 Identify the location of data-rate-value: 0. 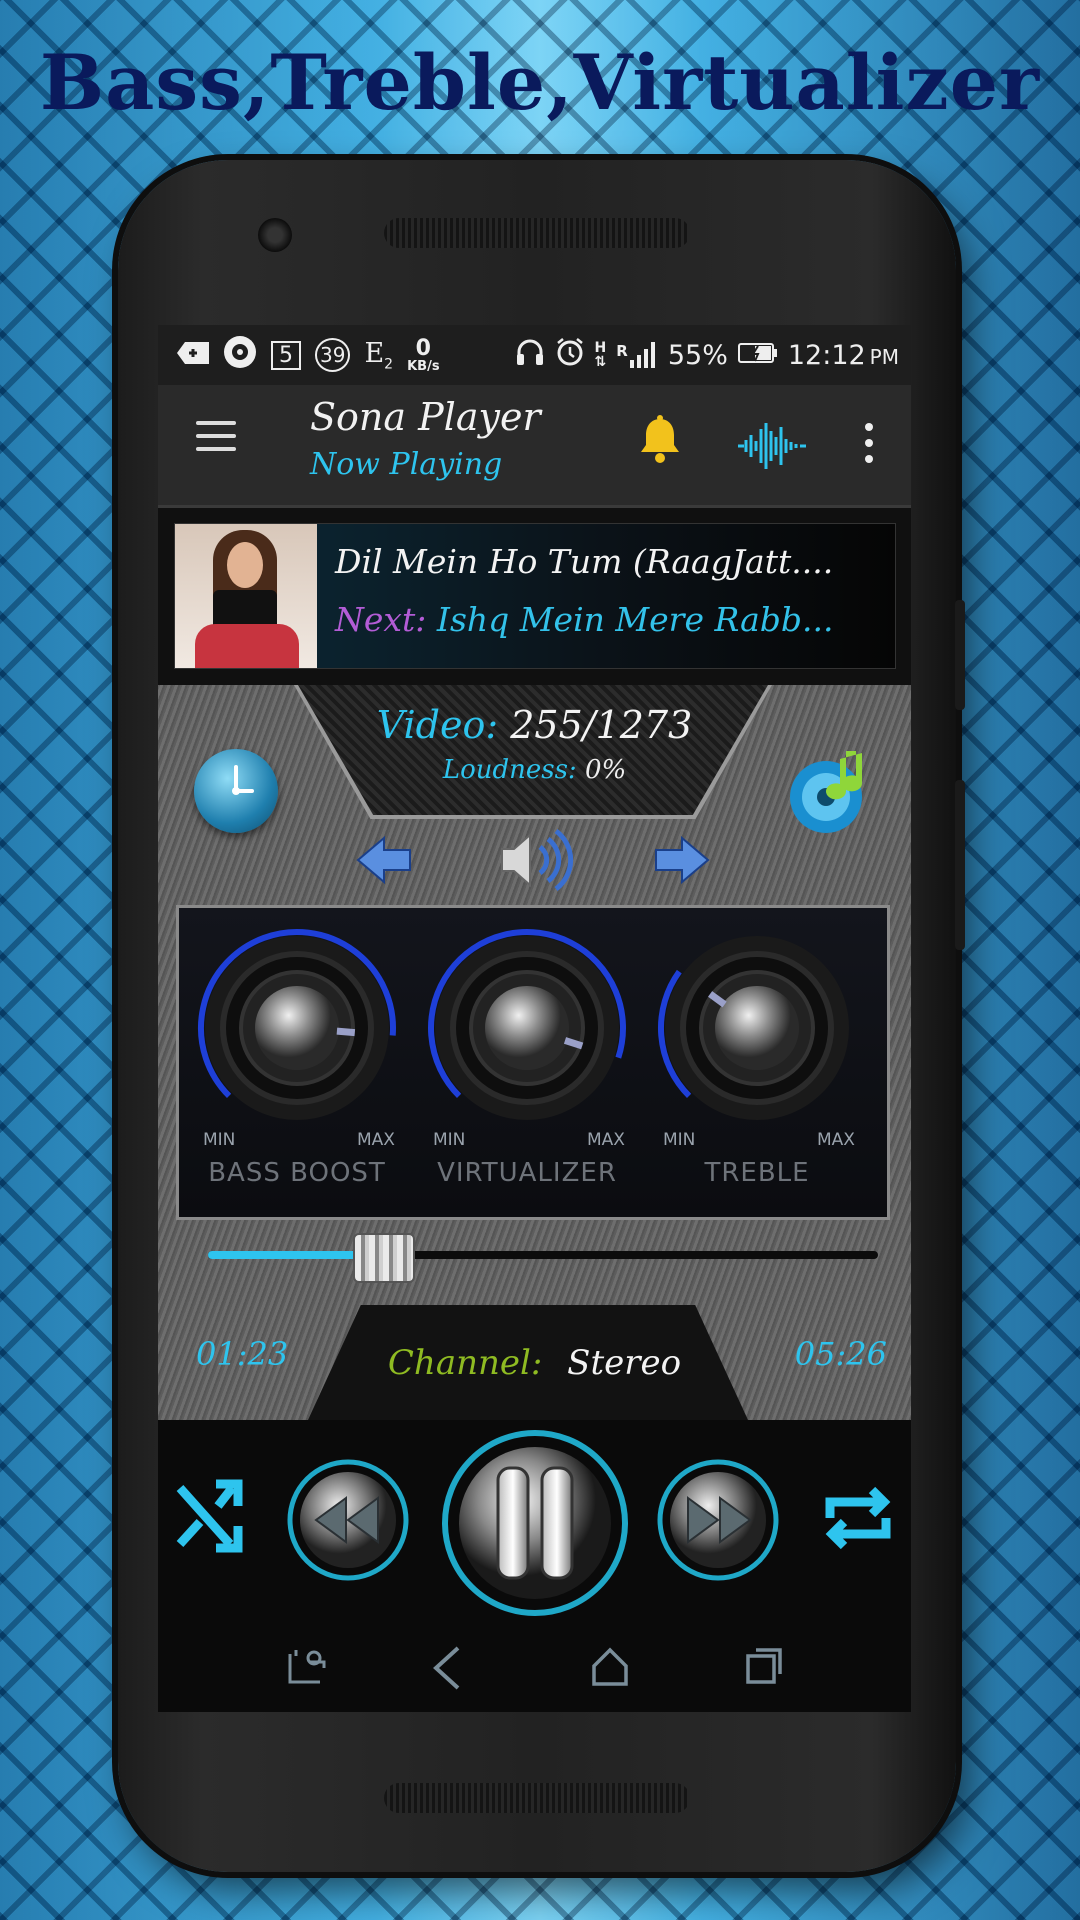
(423, 348).